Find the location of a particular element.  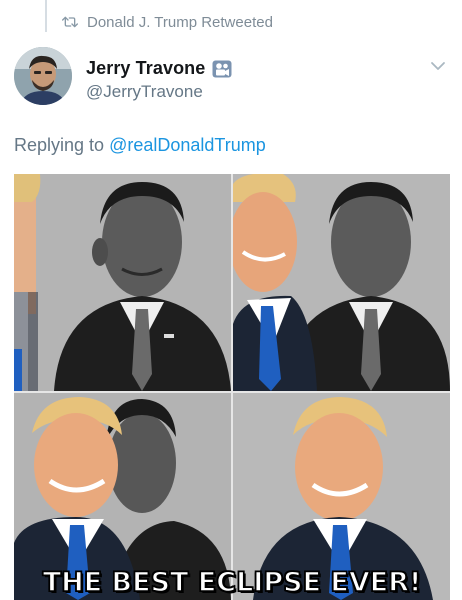

avatar is located at coordinates (43, 76).